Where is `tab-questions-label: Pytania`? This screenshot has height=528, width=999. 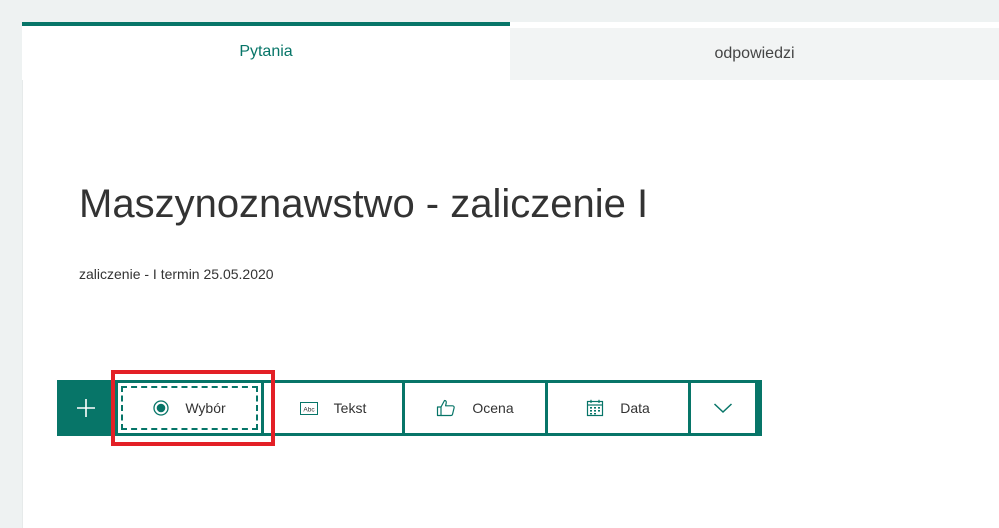 tab-questions-label: Pytania is located at coordinates (266, 51).